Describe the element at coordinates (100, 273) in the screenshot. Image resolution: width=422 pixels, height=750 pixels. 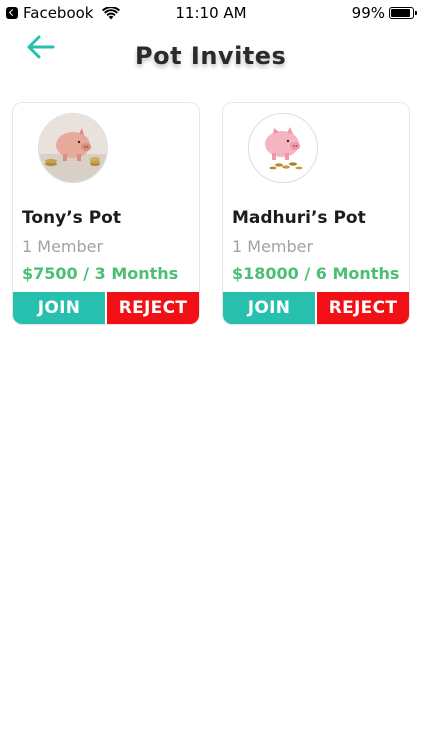
I see `pot-amount: $7500 / 3 Months` at that location.